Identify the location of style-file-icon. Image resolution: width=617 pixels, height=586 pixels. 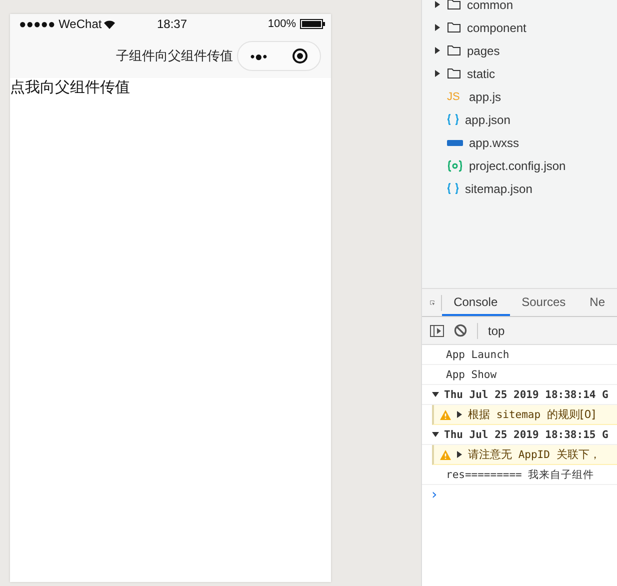
(455, 143).